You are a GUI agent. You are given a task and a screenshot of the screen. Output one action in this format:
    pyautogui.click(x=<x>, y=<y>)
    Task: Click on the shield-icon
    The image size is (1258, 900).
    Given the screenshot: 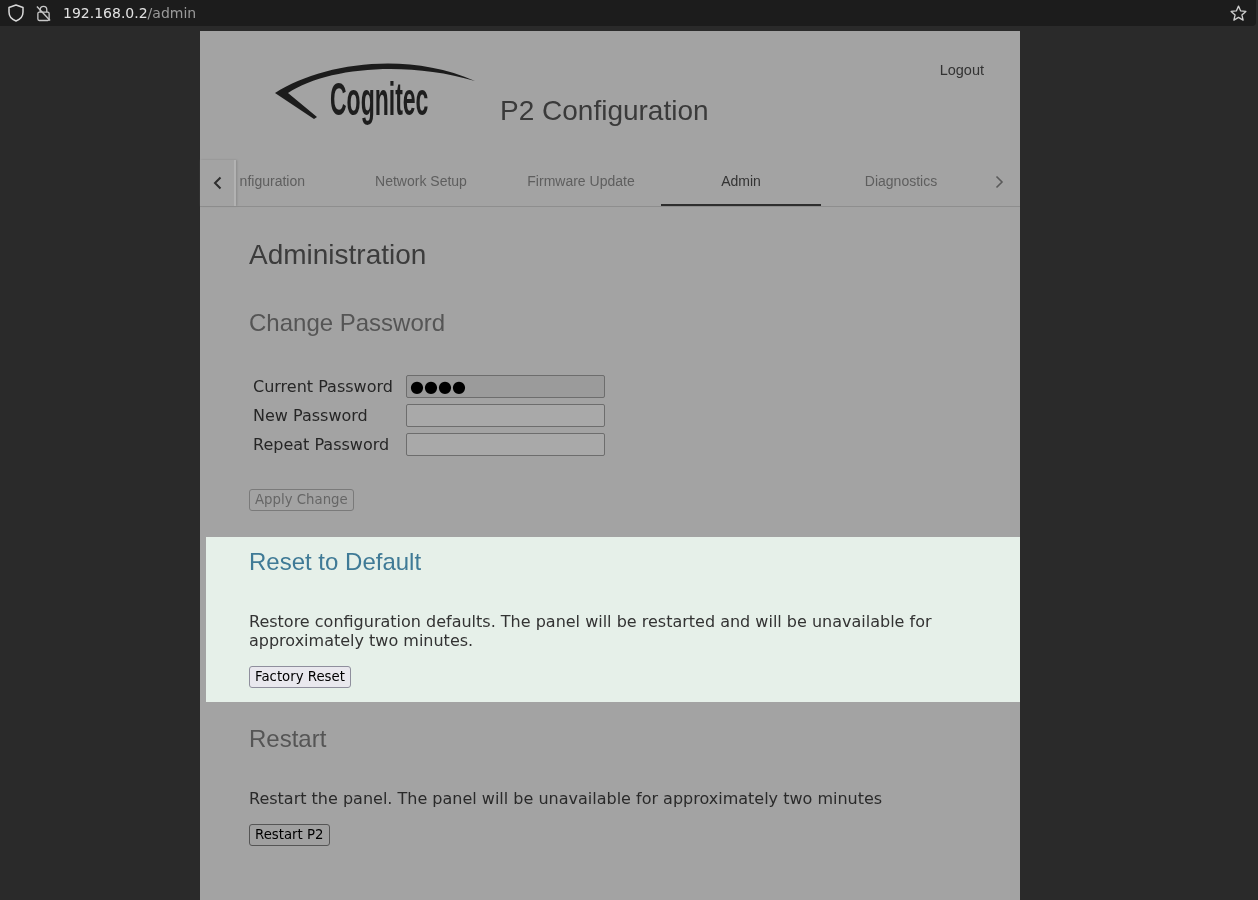 What is the action you would take?
    pyautogui.click(x=16, y=13)
    